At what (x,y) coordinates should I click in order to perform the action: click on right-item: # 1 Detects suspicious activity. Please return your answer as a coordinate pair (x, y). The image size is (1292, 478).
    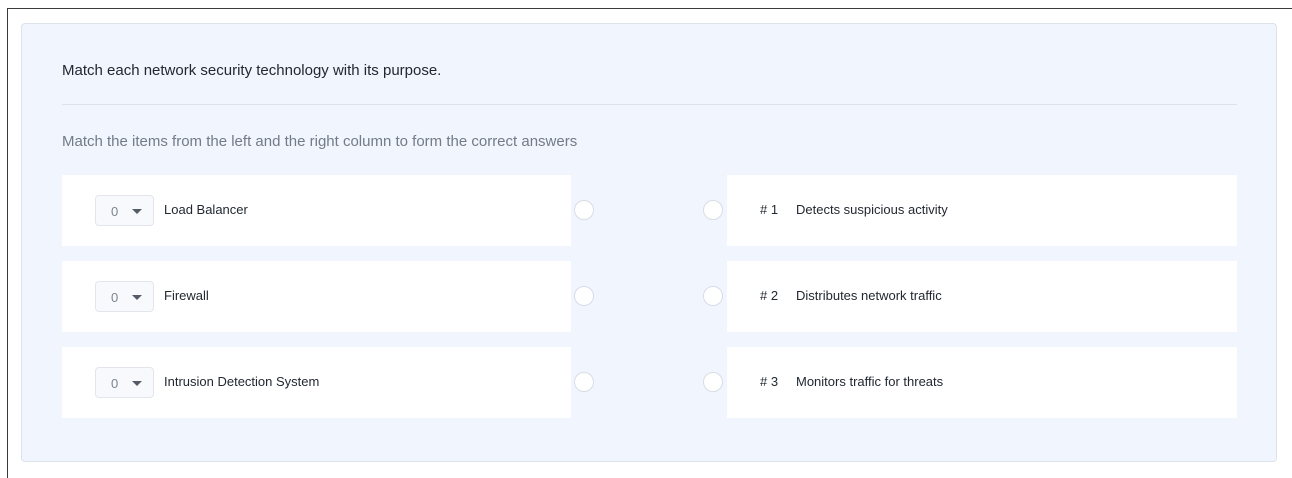
    Looking at the image, I should click on (982, 210).